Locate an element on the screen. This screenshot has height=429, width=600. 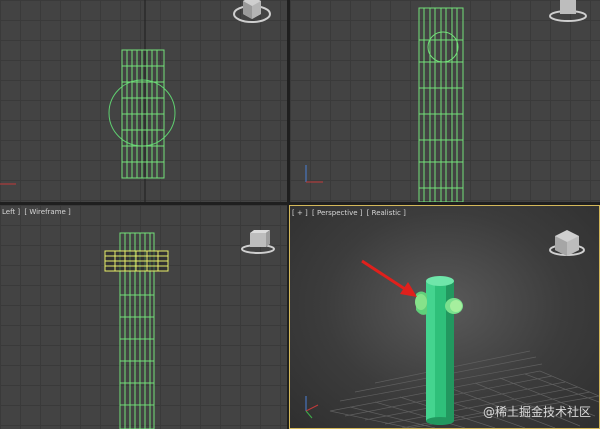
top-view-scene is located at coordinates (88, 101).